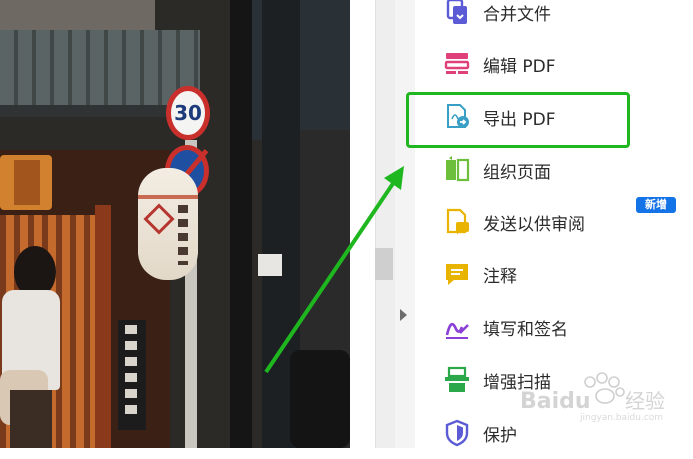 The height and width of the screenshot is (459, 693). I want to click on protect-icon, so click(457, 433).